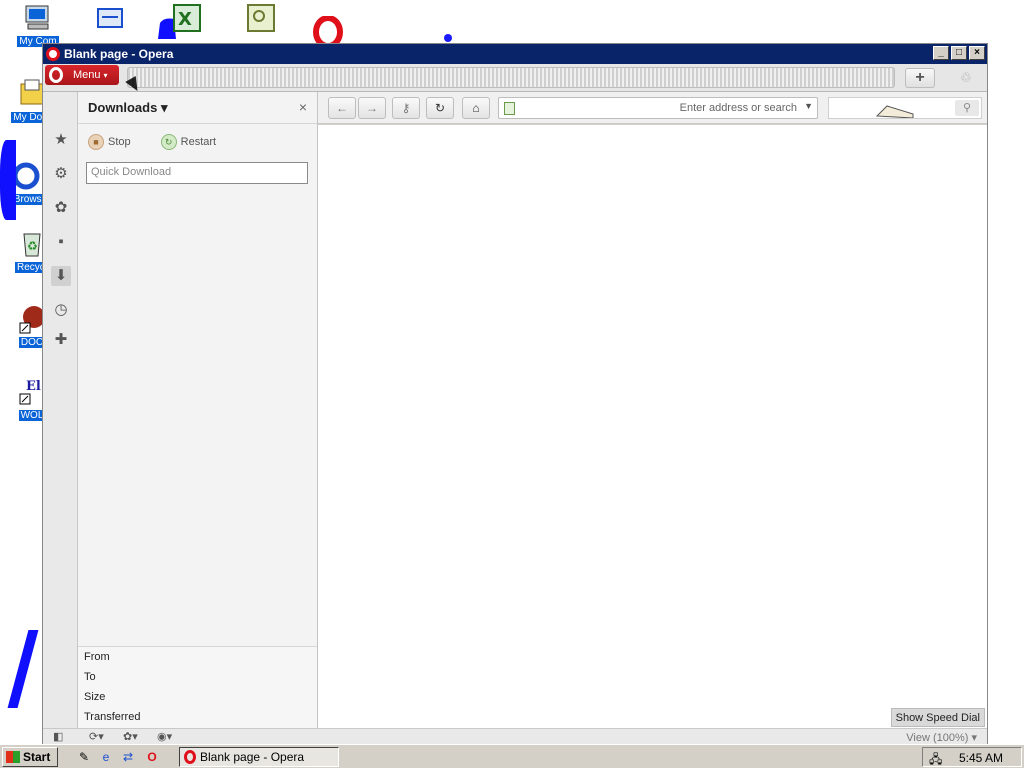 The width and height of the screenshot is (1024, 768). What do you see at coordinates (61, 310) in the screenshot?
I see `history-panel-icon: ◷` at bounding box center [61, 310].